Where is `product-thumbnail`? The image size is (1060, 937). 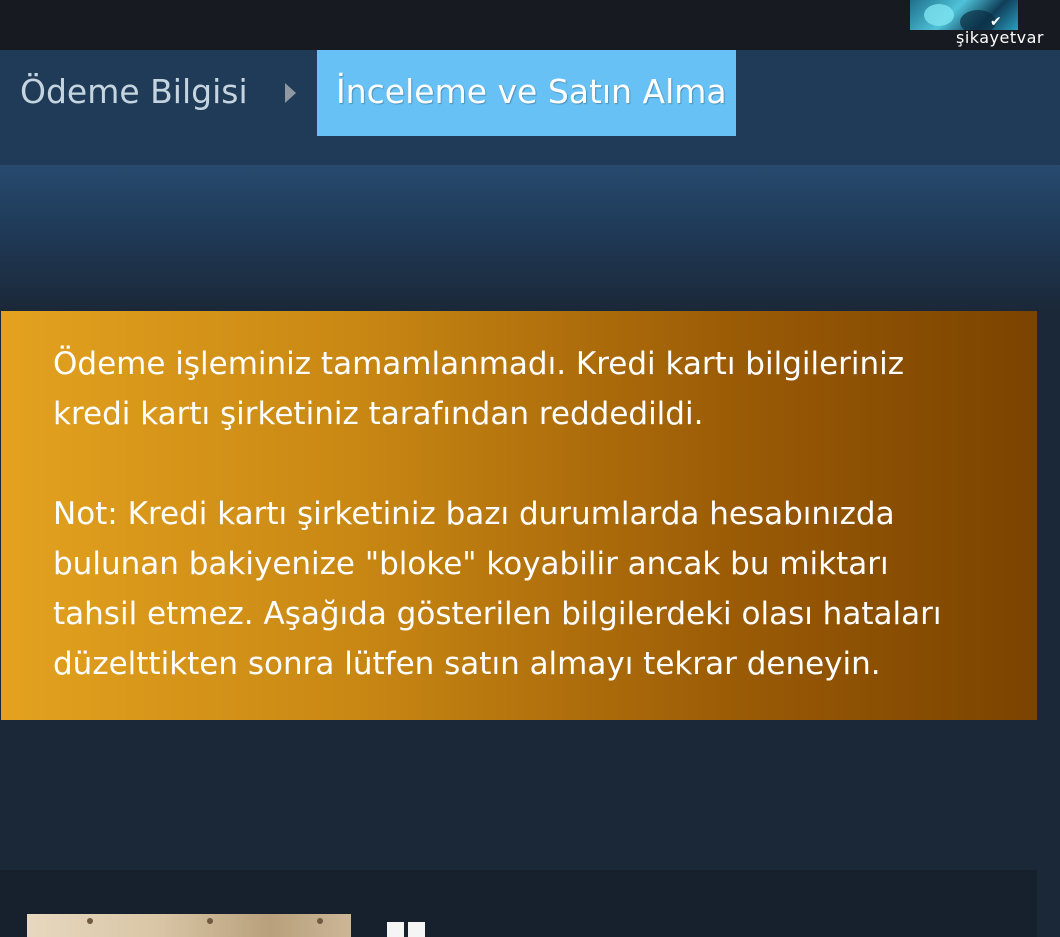
product-thumbnail is located at coordinates (189, 925).